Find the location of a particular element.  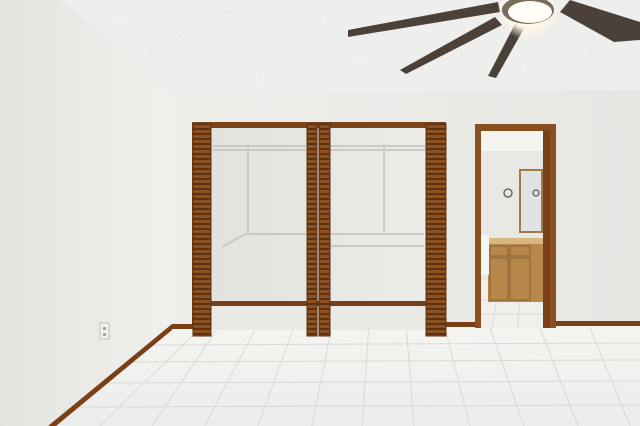

bifold-door-left is located at coordinates (202, 230).